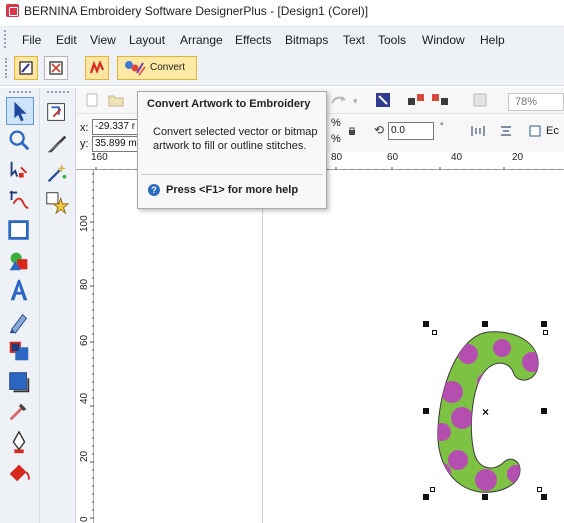 This screenshot has height=523, width=564. Describe the element at coordinates (492, 40) in the screenshot. I see `menu-help: Help` at that location.